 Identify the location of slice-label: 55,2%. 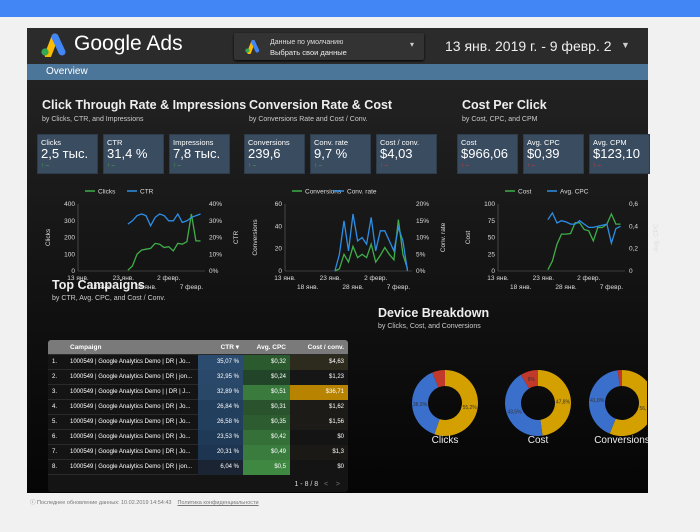
(470, 408).